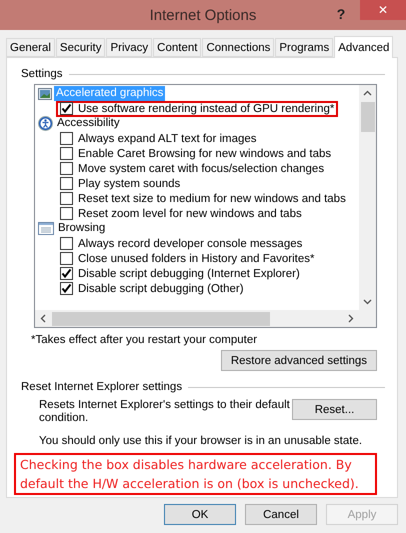 The width and height of the screenshot is (406, 533). I want to click on option-label: Play system sounds, so click(129, 184).